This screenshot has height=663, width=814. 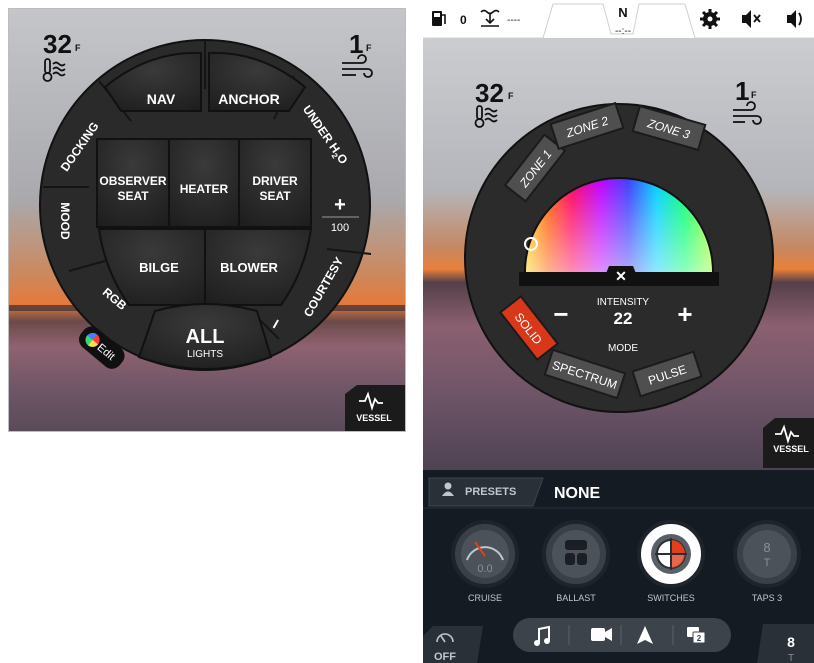 What do you see at coordinates (248, 99) in the screenshot?
I see `anchor-label: ANCHOR` at bounding box center [248, 99].